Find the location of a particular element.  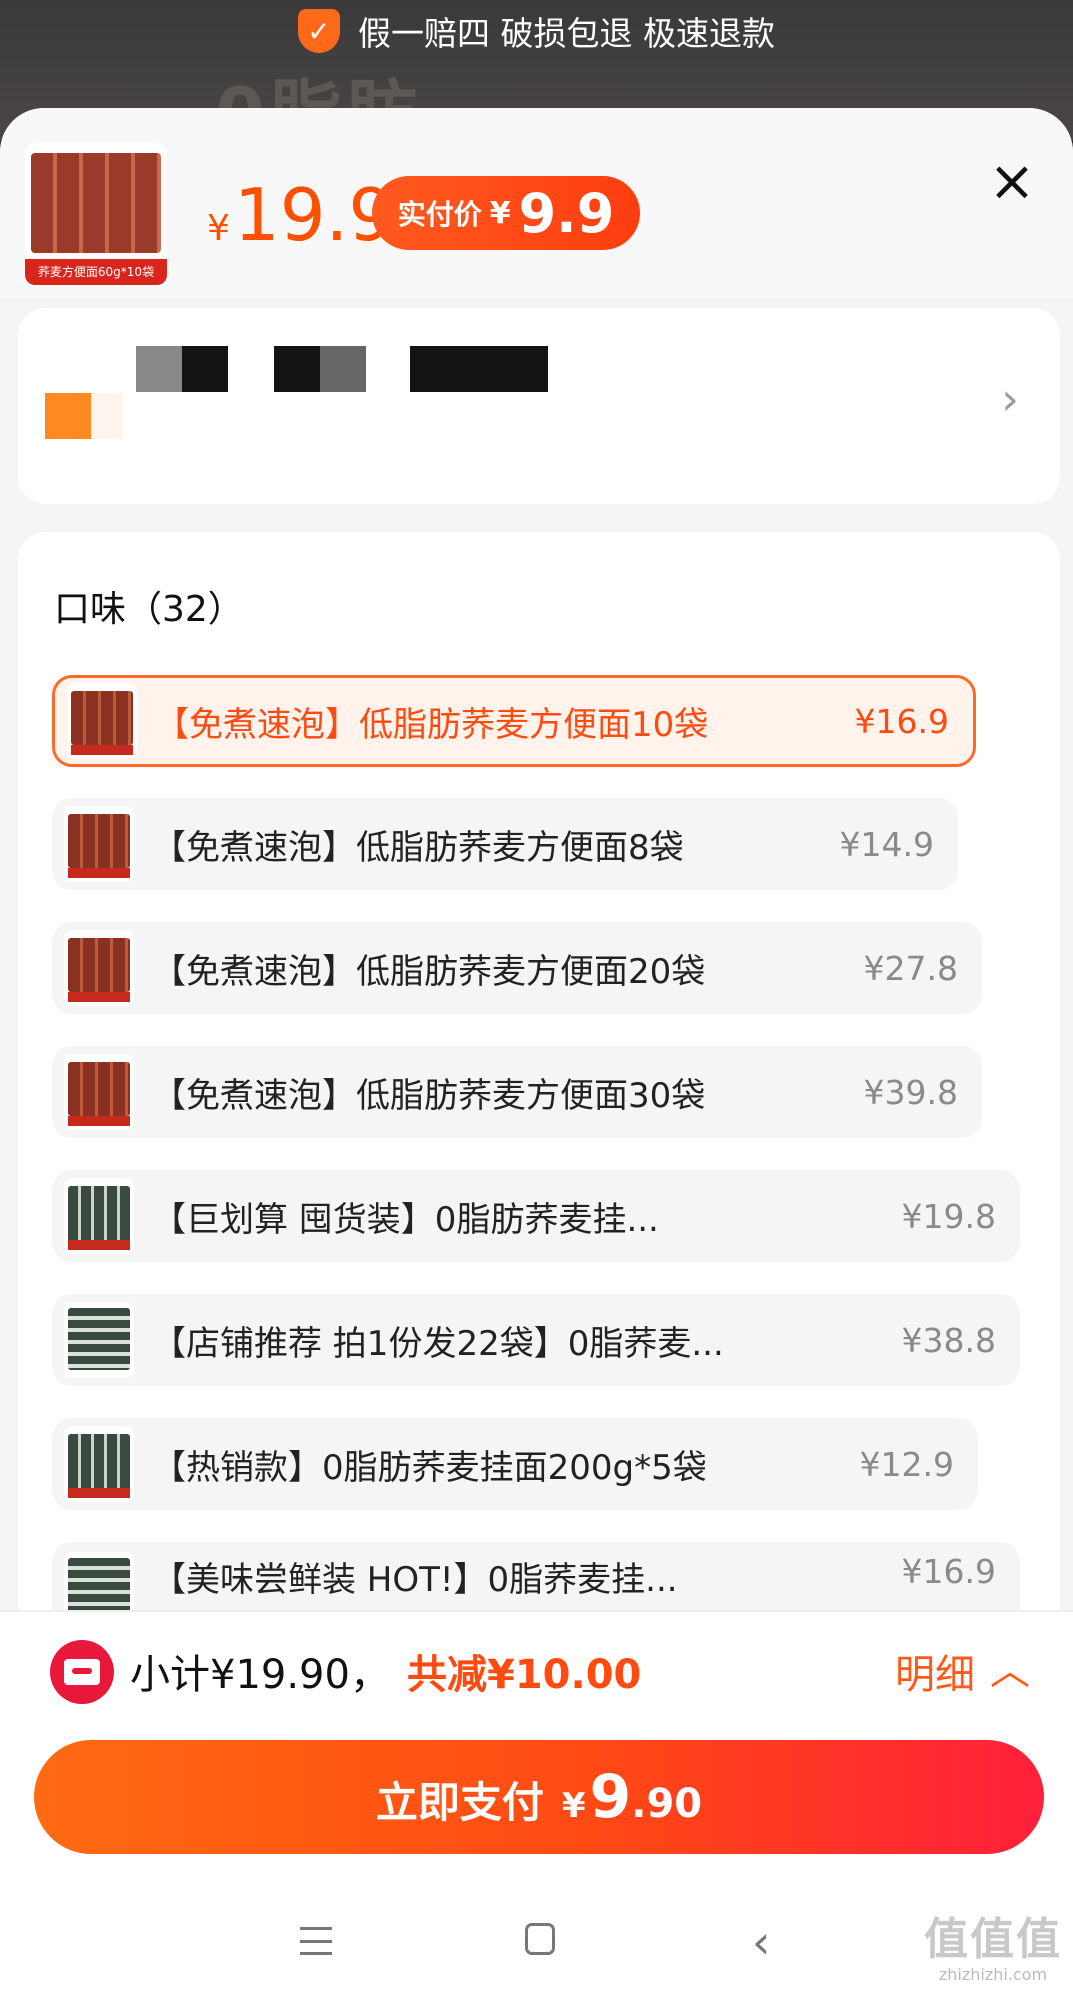

flavor-option: 【热销款】0脂肪荞麦挂面200g*5袋 ¥12.9 is located at coordinates (515, 1464).